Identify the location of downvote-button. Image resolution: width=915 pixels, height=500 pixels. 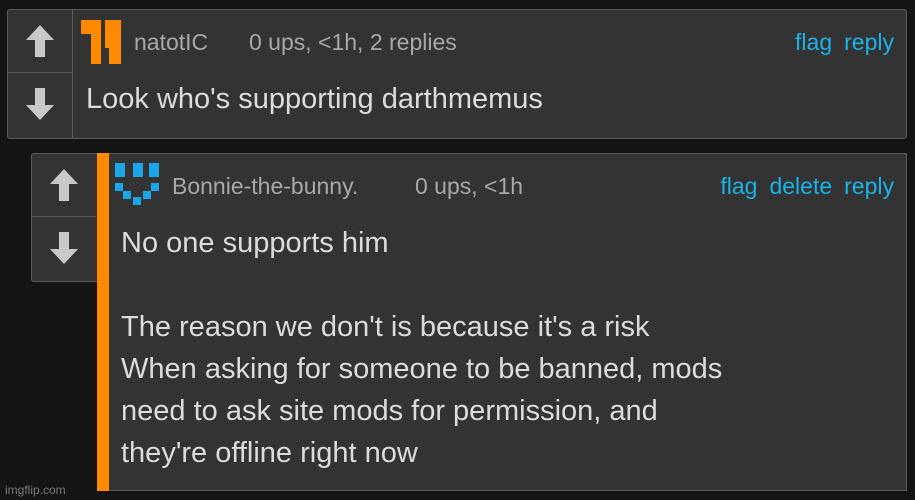
(40, 104).